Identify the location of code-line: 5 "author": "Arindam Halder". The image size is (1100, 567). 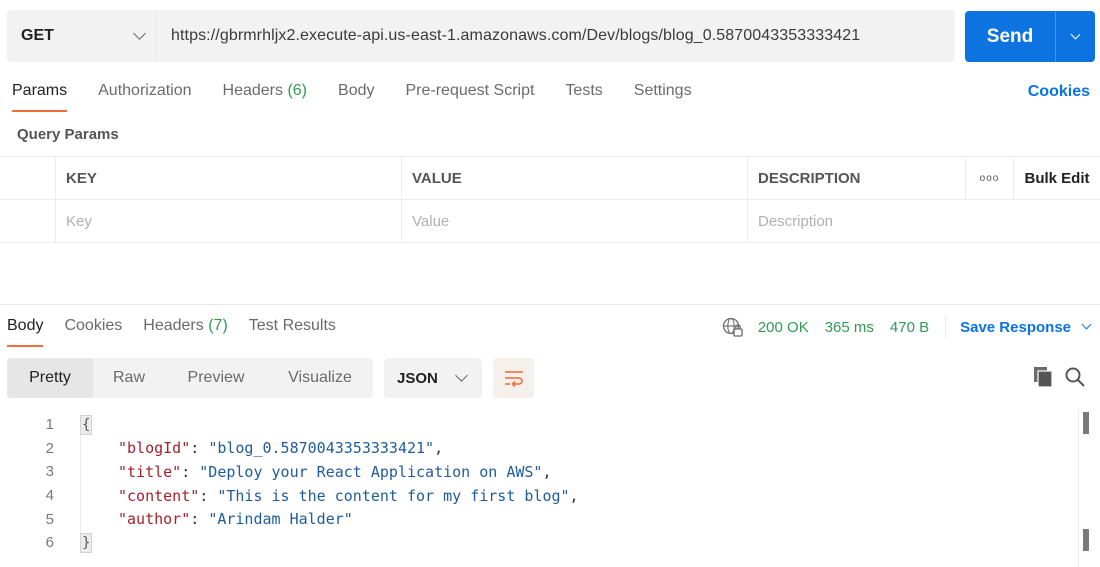
(540, 519).